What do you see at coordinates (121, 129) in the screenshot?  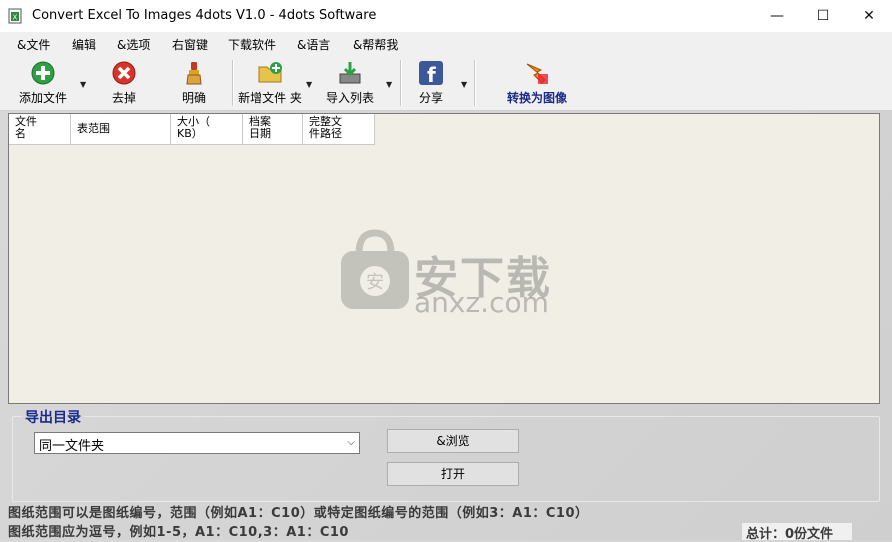 I see `column-sheet-range: 表范围` at bounding box center [121, 129].